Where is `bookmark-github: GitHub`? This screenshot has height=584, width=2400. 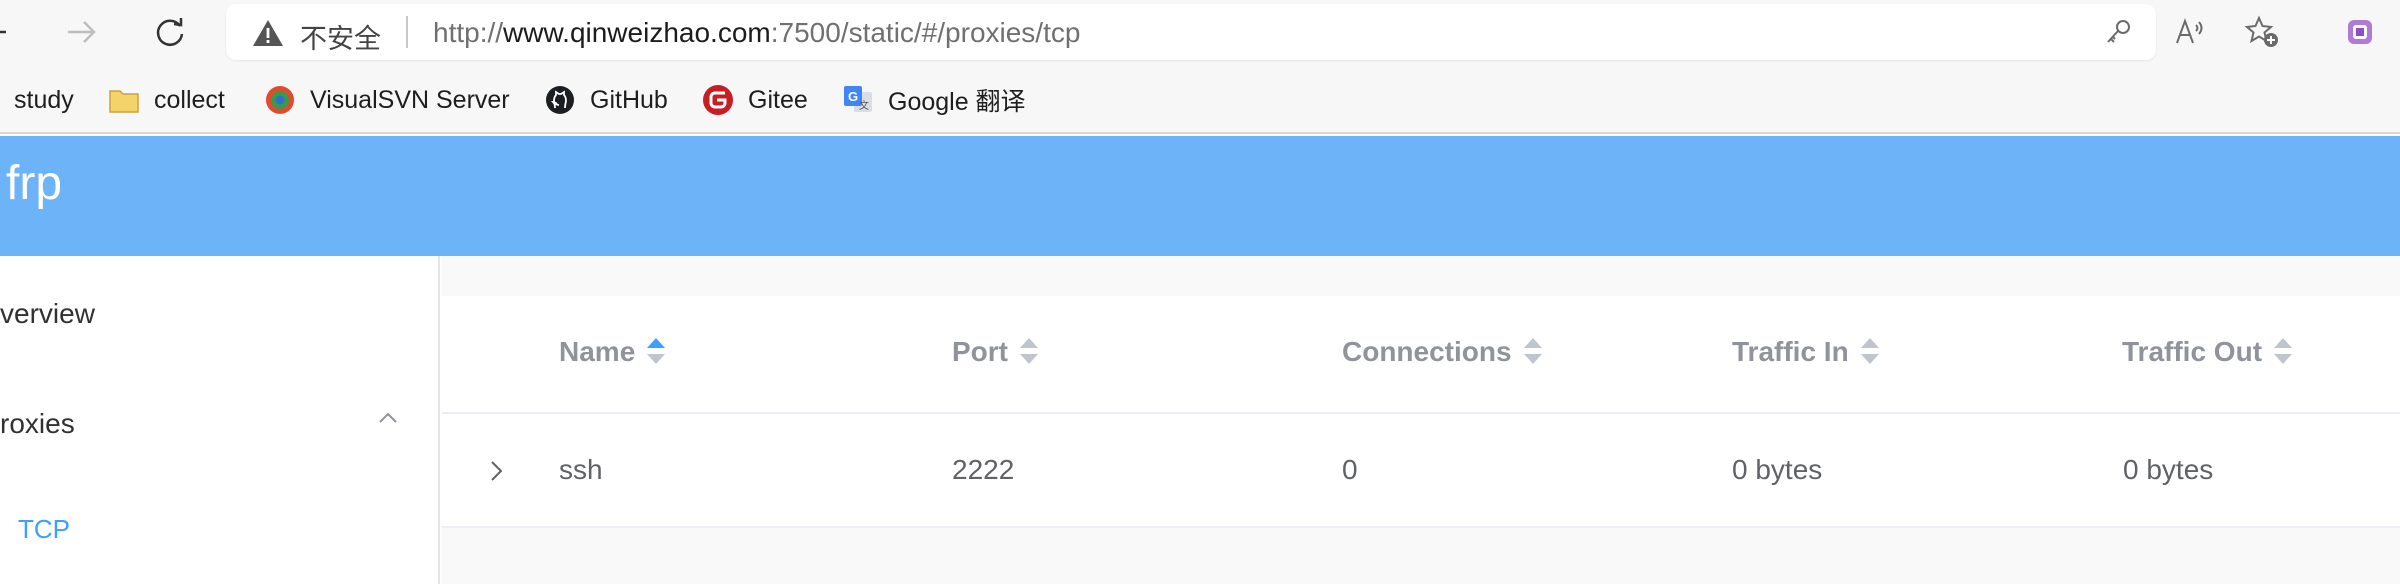 bookmark-github: GitHub is located at coordinates (606, 100).